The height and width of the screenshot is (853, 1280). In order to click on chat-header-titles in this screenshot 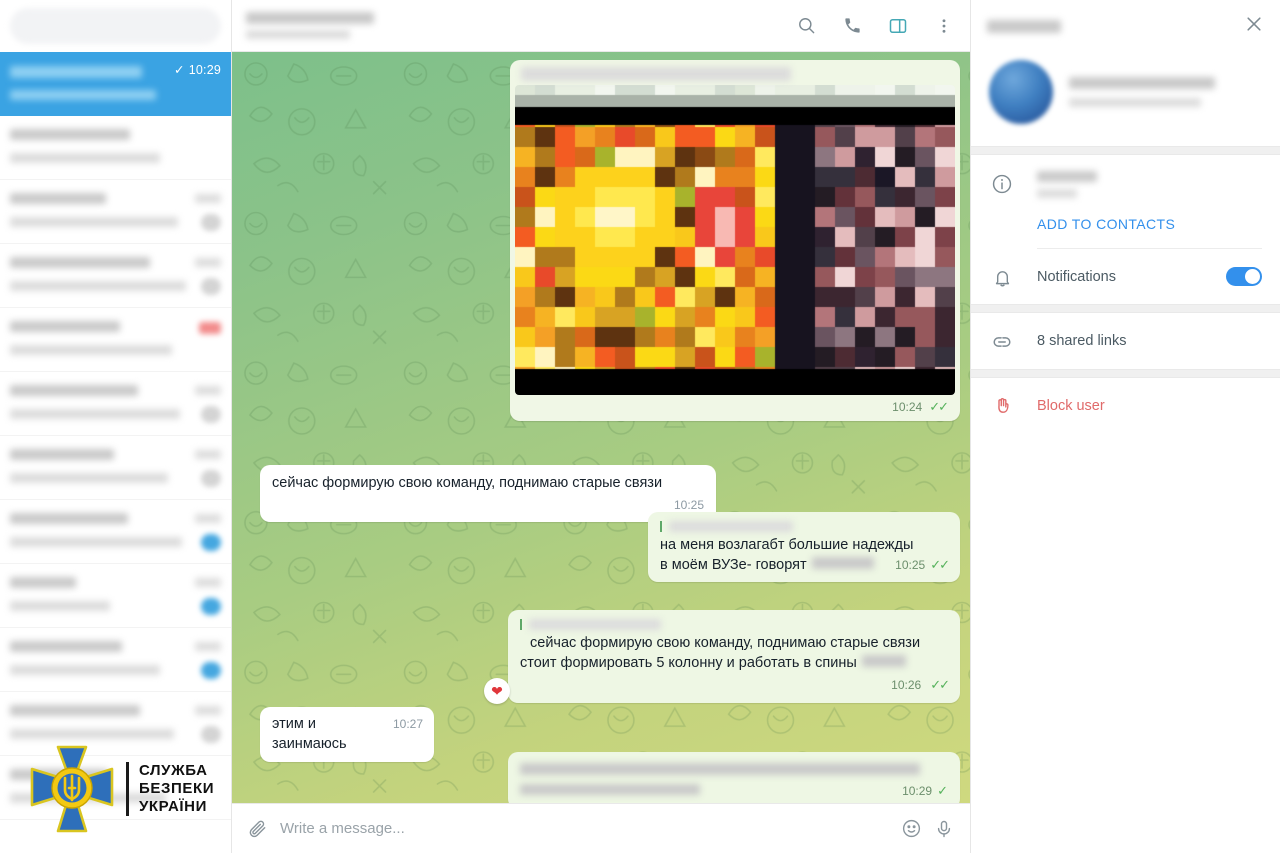, I will do `click(310, 25)`.